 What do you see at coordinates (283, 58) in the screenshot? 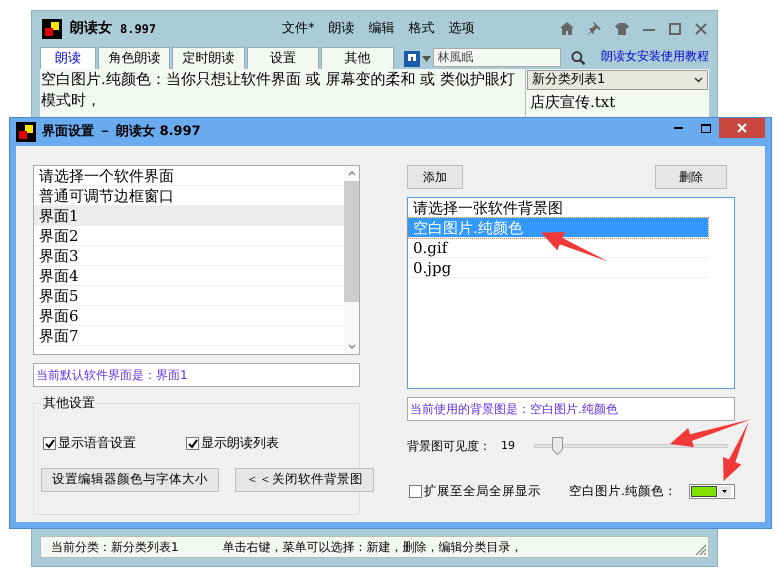
I see `tab: 设置` at bounding box center [283, 58].